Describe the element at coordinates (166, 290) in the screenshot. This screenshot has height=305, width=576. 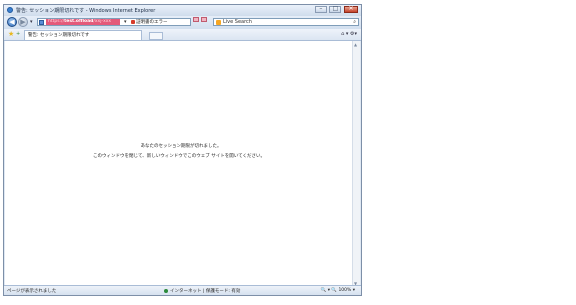
I see `internet-zone-icon` at that location.